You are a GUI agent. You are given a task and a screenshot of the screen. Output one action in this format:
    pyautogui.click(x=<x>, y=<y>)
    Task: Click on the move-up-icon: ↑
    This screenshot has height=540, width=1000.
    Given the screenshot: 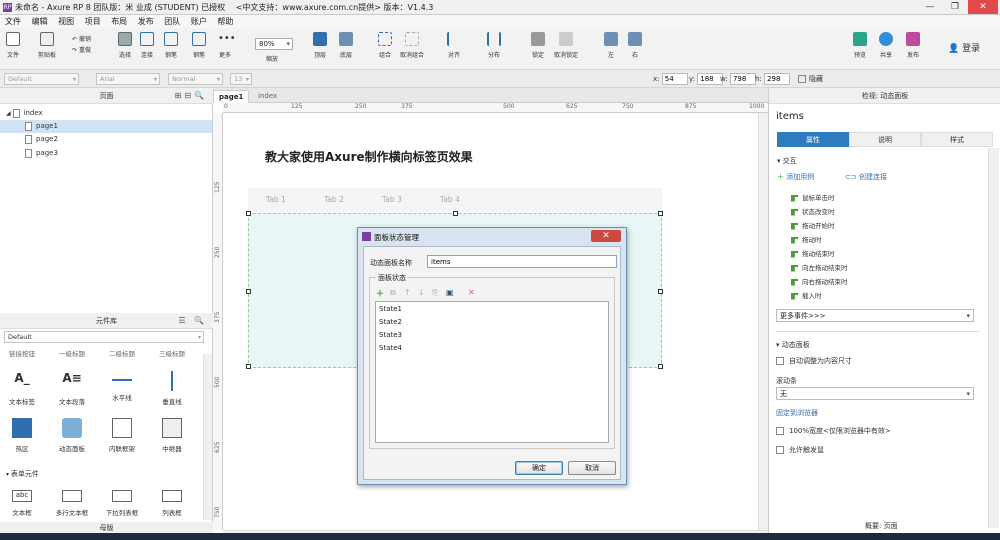 What is the action you would take?
    pyautogui.click(x=407, y=292)
    